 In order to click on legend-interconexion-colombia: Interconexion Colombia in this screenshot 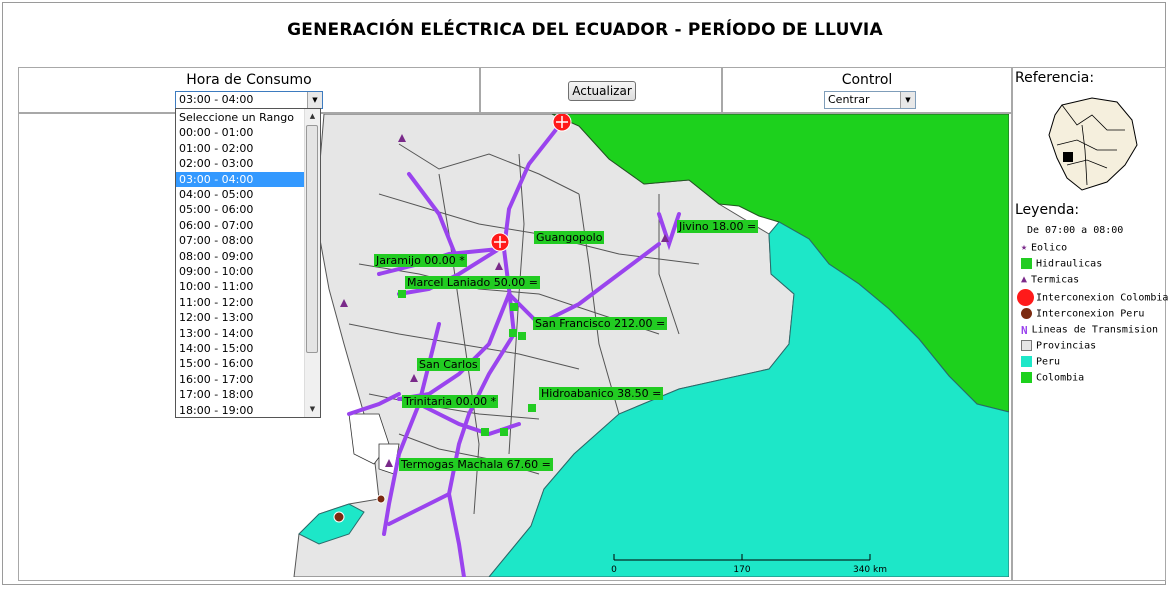, I will do `click(1092, 297)`.